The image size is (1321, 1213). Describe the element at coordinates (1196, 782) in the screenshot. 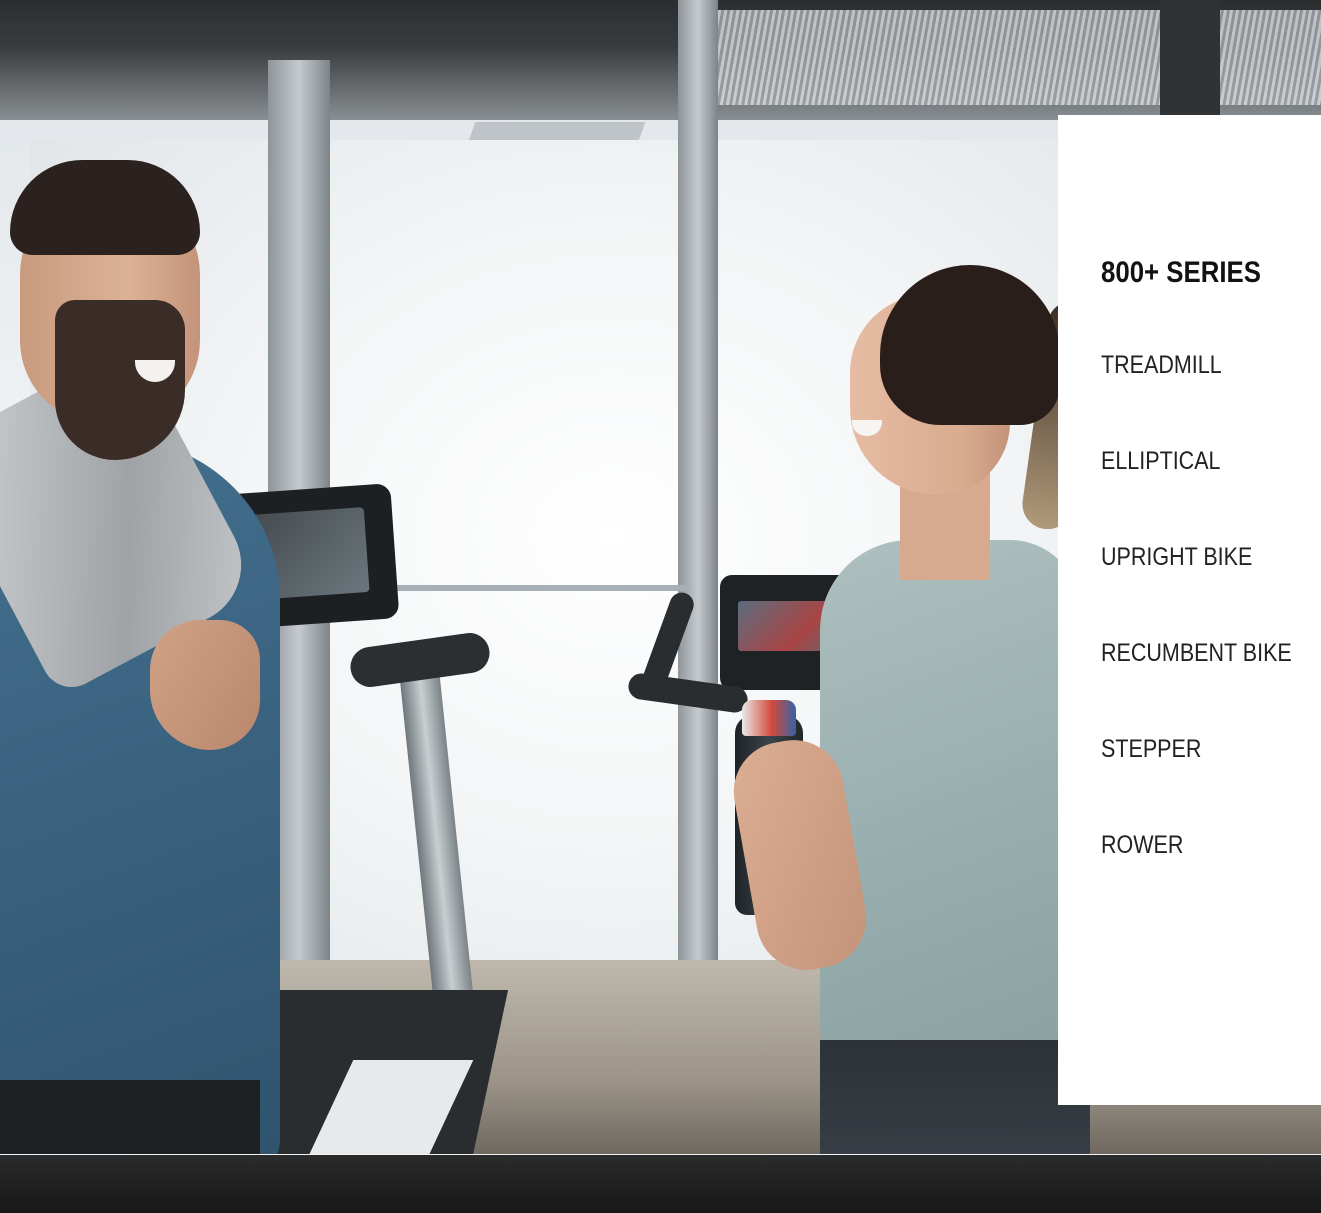

I see `menu-item-stepper: STEPPER` at that location.